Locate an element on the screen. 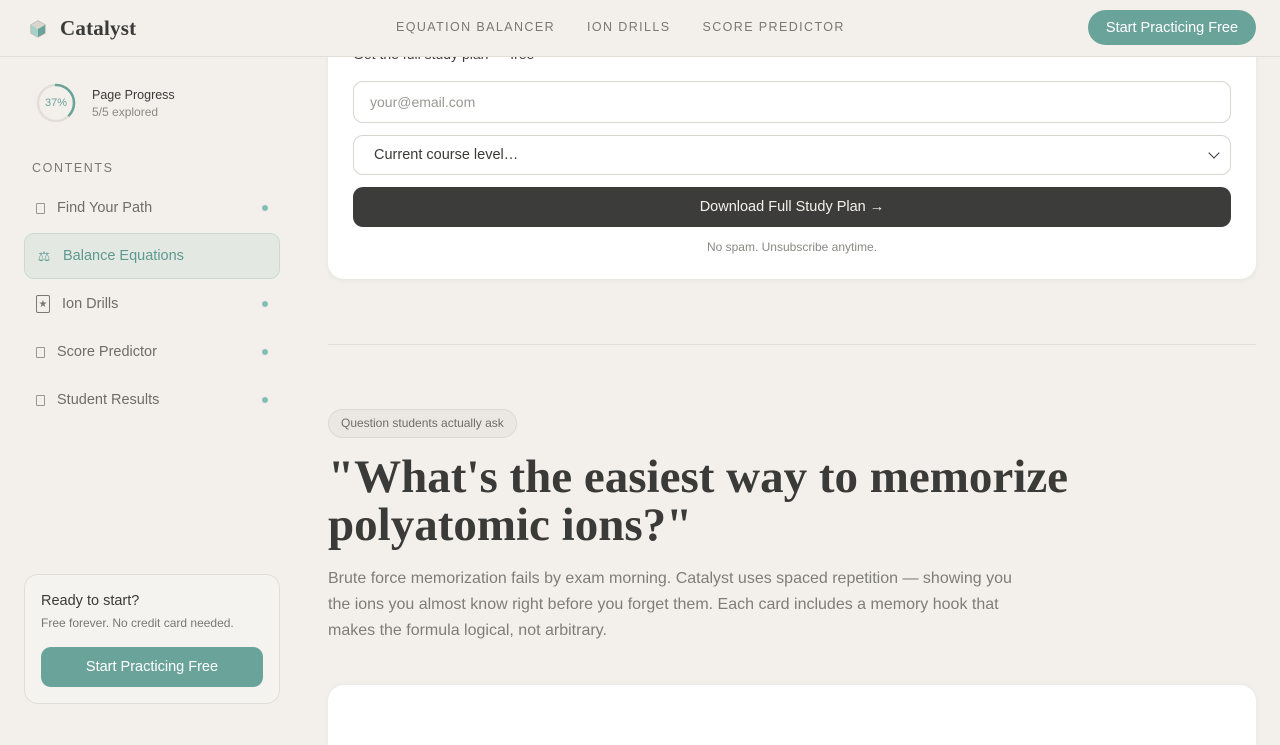 The height and width of the screenshot is (745, 1280). header-start-button: Start Practicing Free is located at coordinates (1172, 27).